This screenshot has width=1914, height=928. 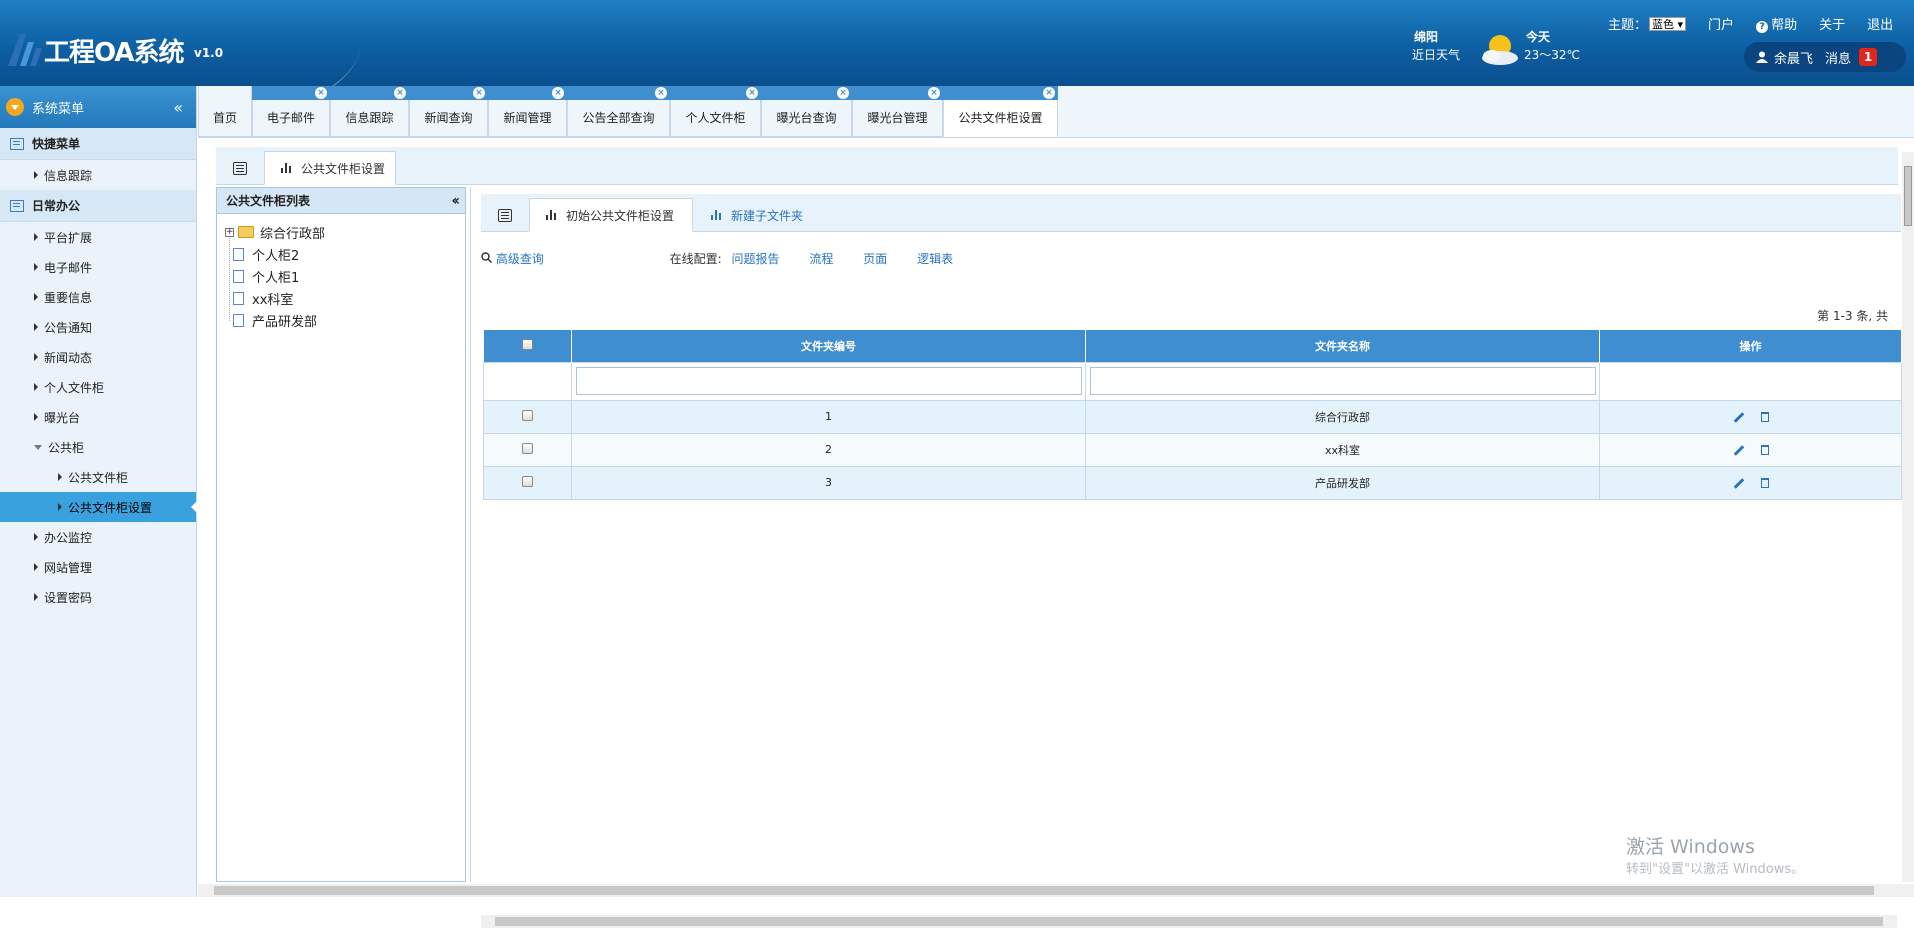 What do you see at coordinates (98, 175) in the screenshot?
I see `sidebar-item-info-tracking: 信息跟踪` at bounding box center [98, 175].